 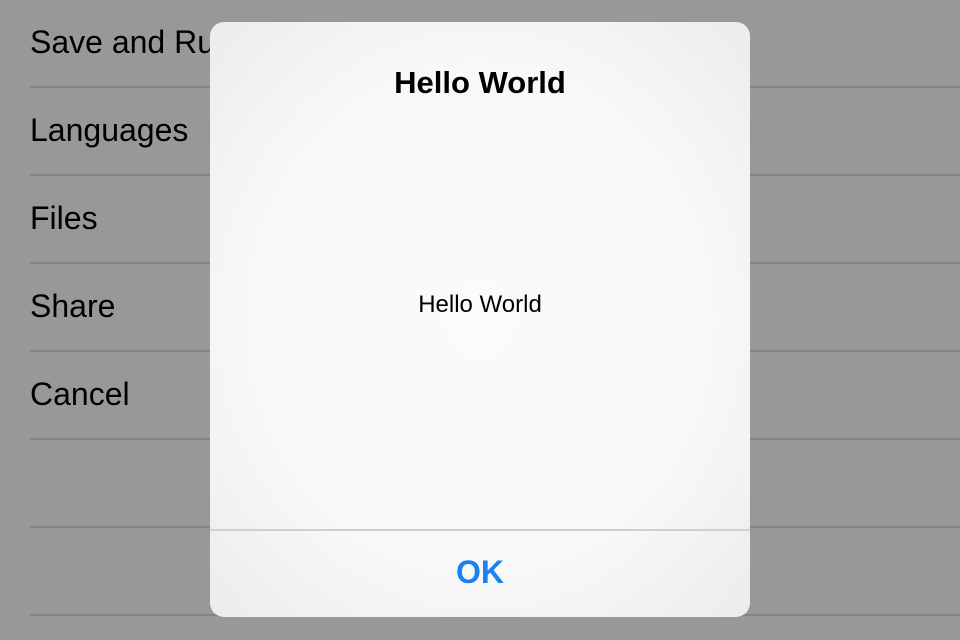 I want to click on menu-item-label: Languages, so click(x=109, y=130).